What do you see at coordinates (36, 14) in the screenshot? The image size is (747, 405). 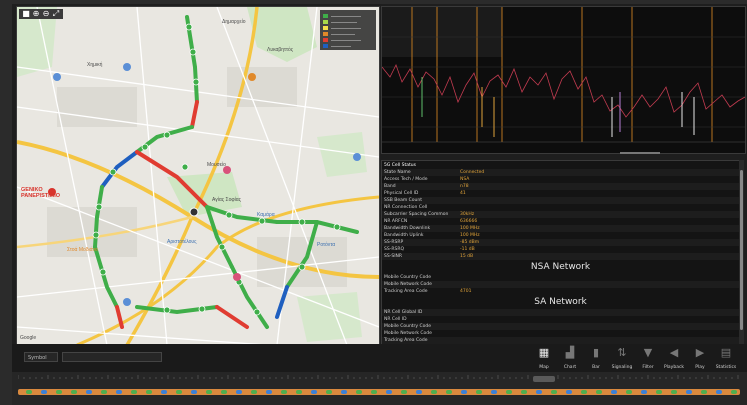 I see `zoom-in-icon: ⊕` at bounding box center [36, 14].